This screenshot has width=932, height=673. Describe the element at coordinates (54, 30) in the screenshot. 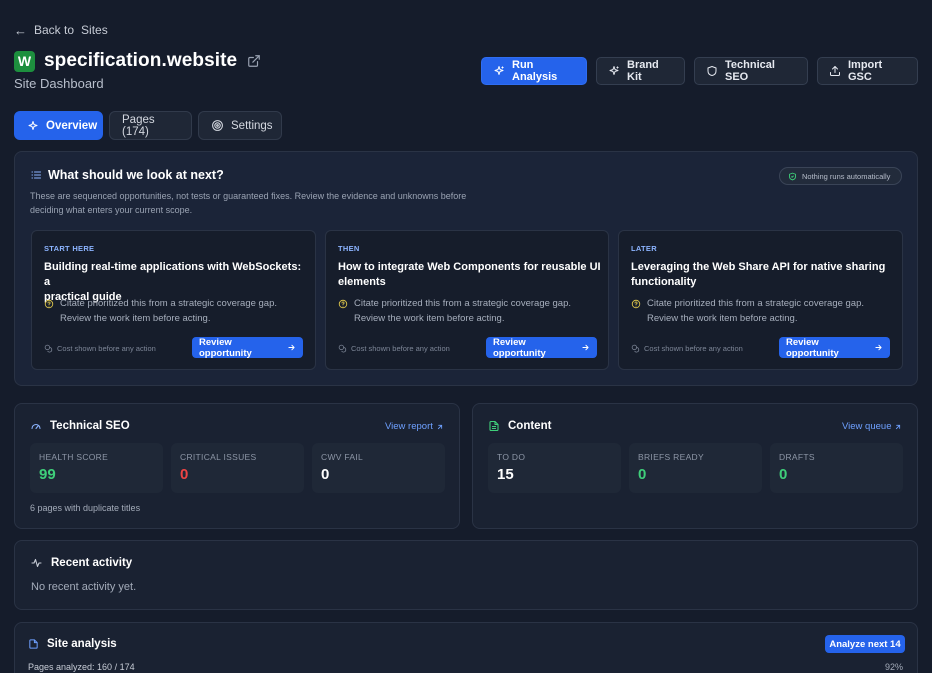

I see `back-label: Back to` at that location.